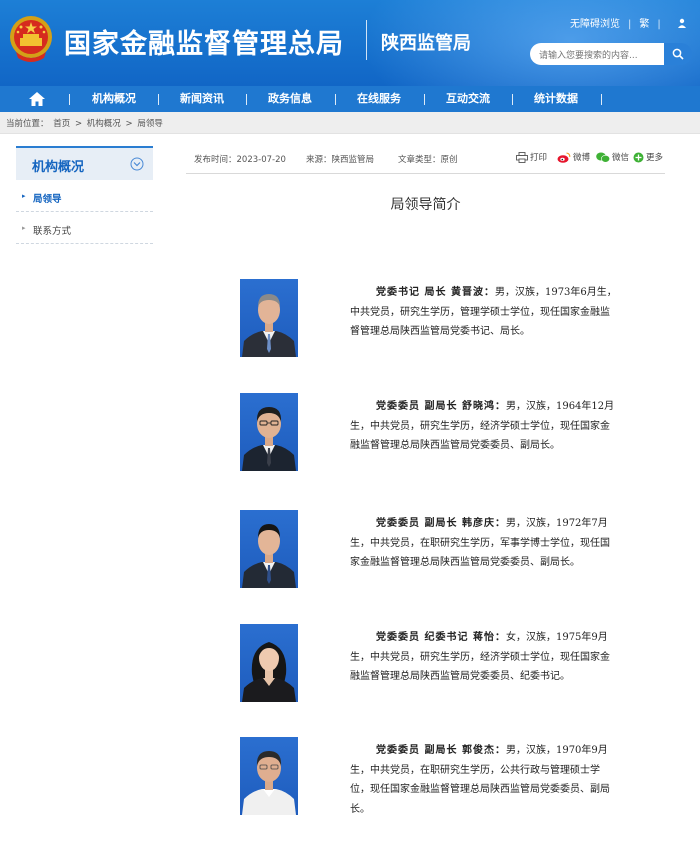 The image size is (700, 851). I want to click on weibo-icon, so click(564, 157).